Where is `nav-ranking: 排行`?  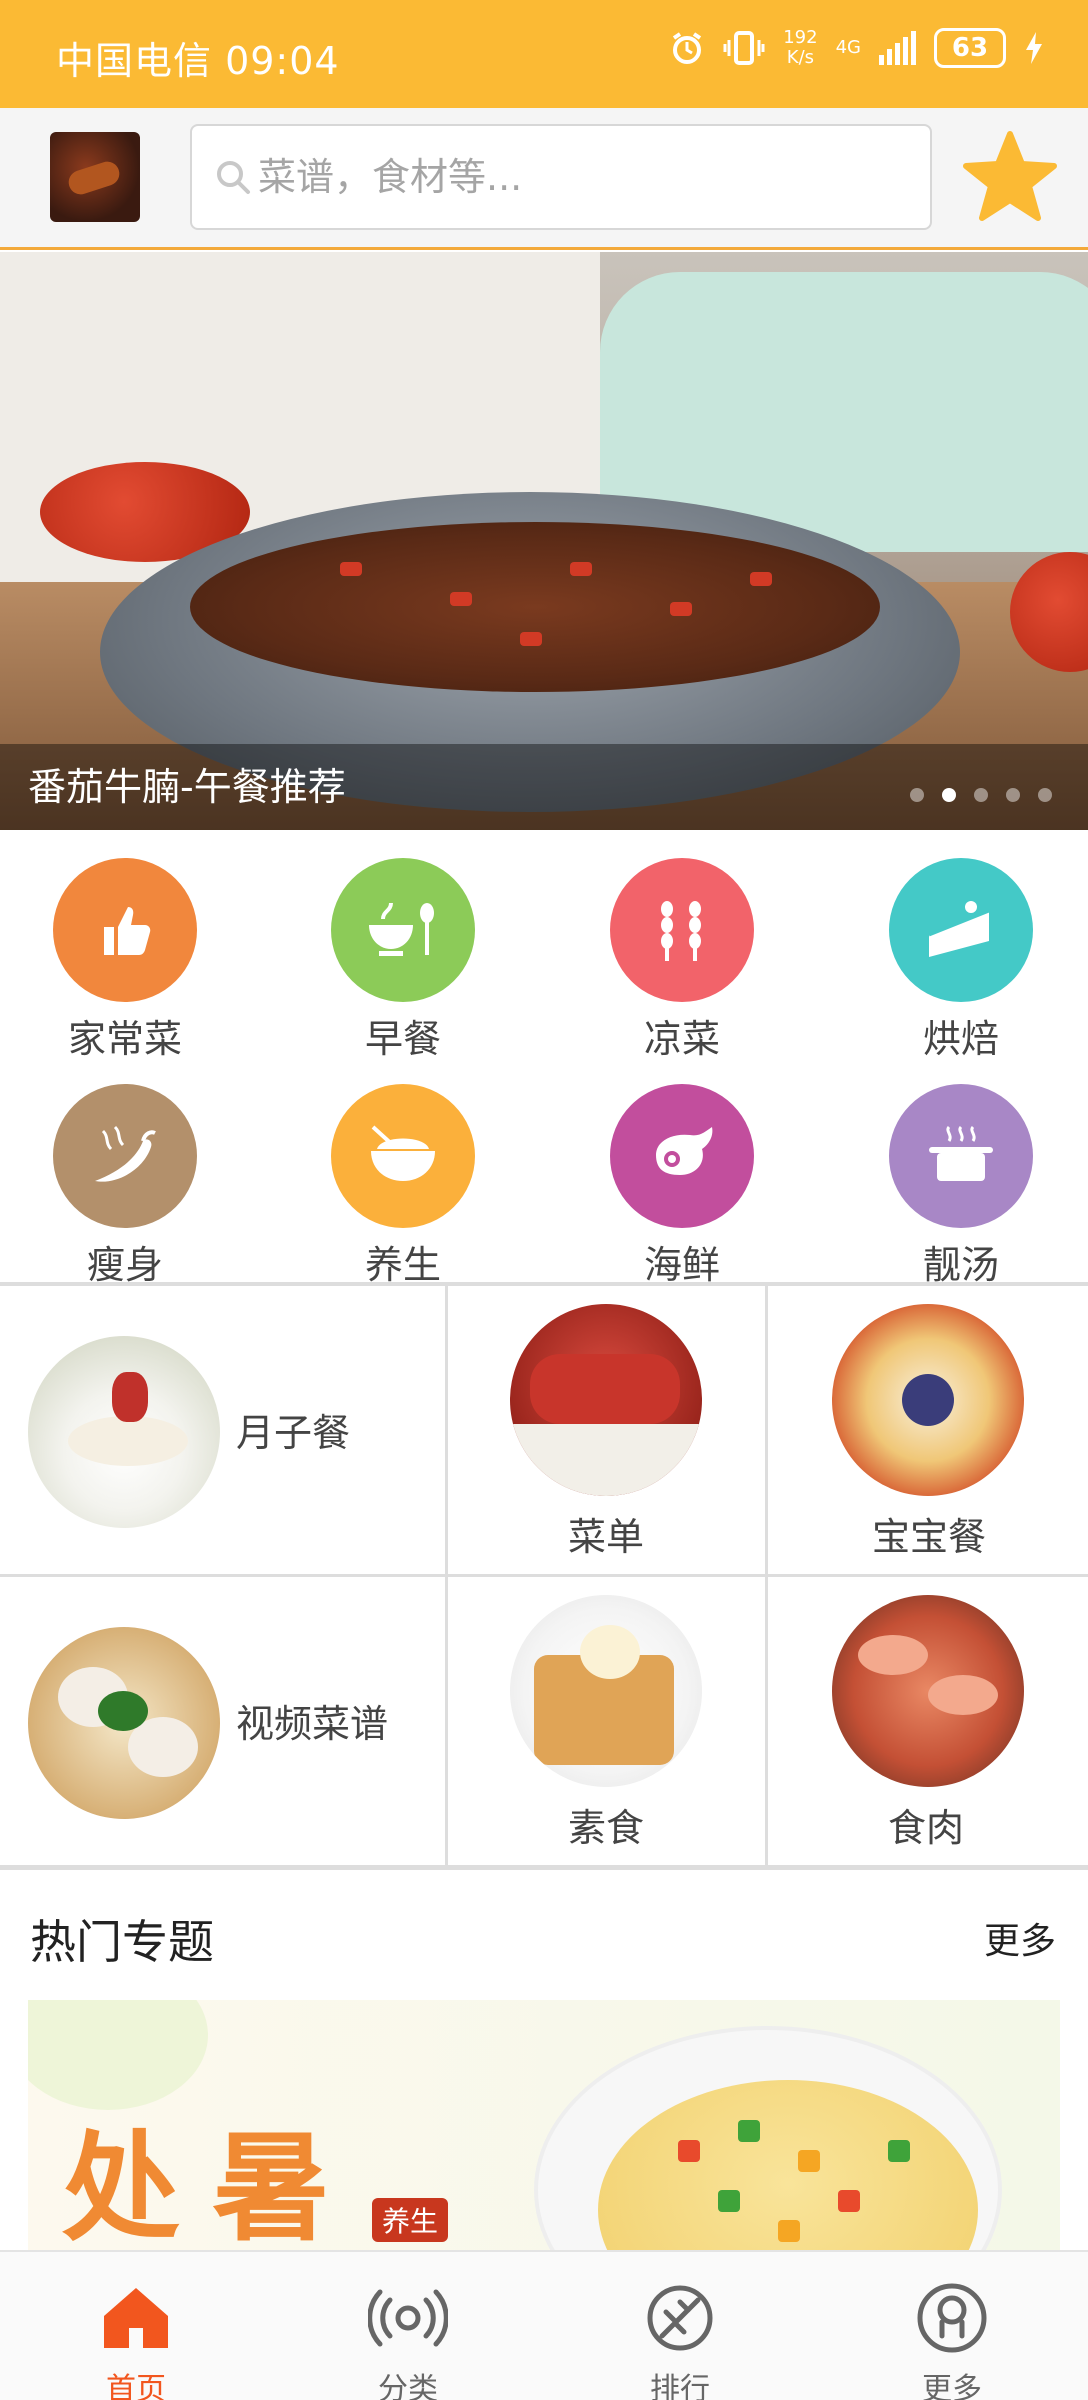
nav-ranking: 排行 is located at coordinates (680, 2326).